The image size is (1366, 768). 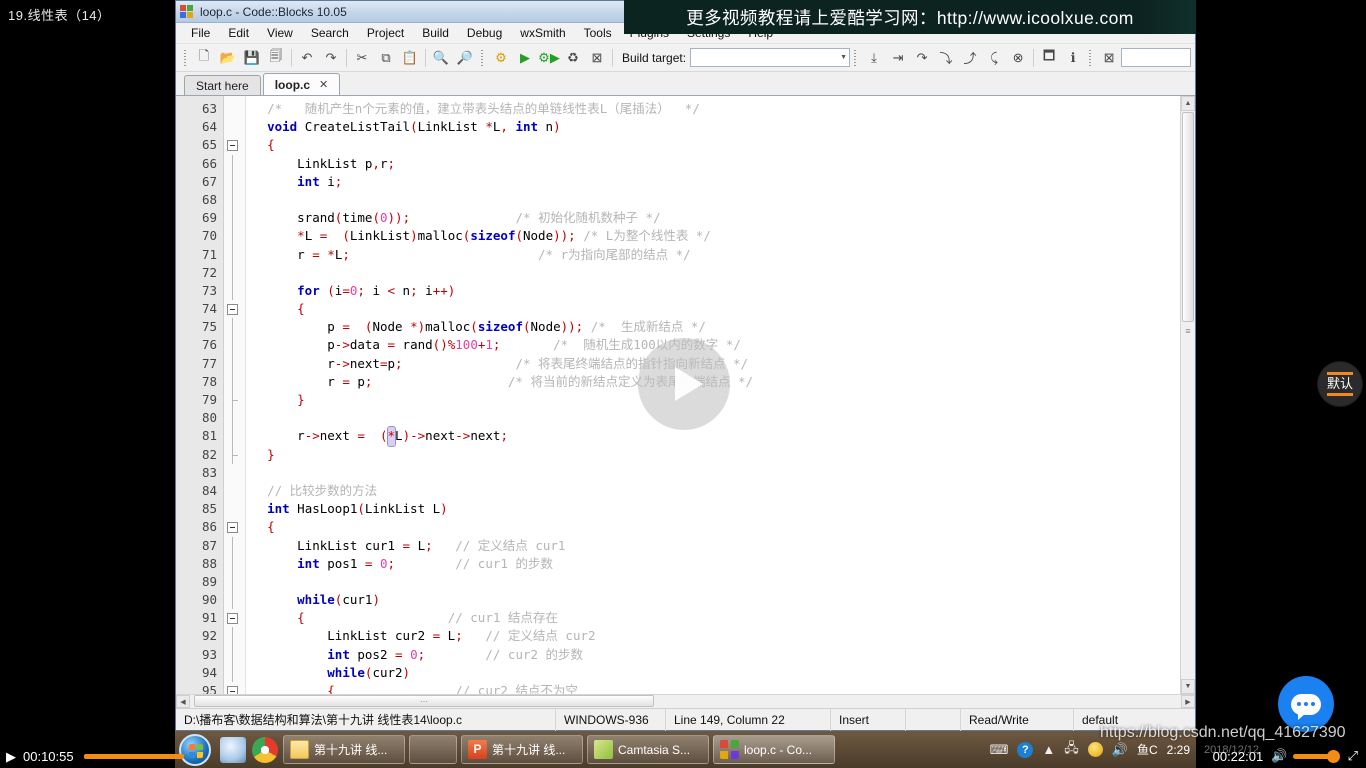 What do you see at coordinates (362, 58) in the screenshot?
I see `cut-icon: ✂` at bounding box center [362, 58].